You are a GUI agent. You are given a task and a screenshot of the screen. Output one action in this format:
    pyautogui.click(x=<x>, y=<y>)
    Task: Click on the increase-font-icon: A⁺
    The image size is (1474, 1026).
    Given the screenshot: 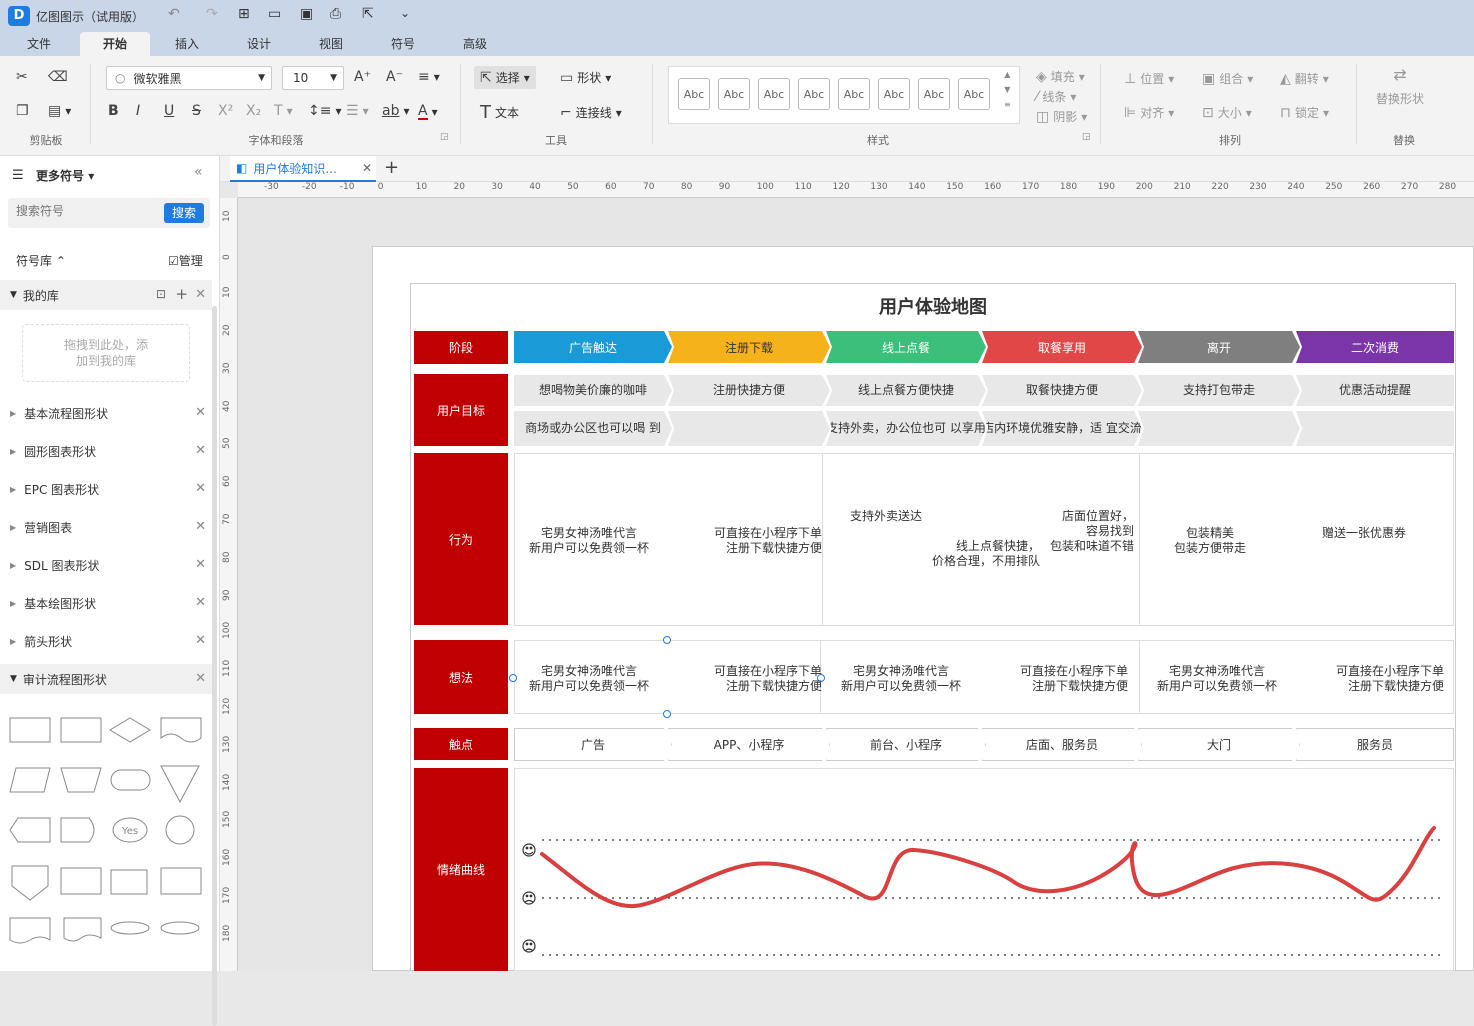 What is the action you would take?
    pyautogui.click(x=362, y=77)
    